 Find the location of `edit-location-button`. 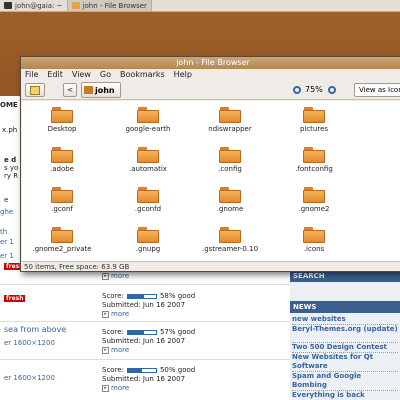

edit-location-button is located at coordinates (35, 90).